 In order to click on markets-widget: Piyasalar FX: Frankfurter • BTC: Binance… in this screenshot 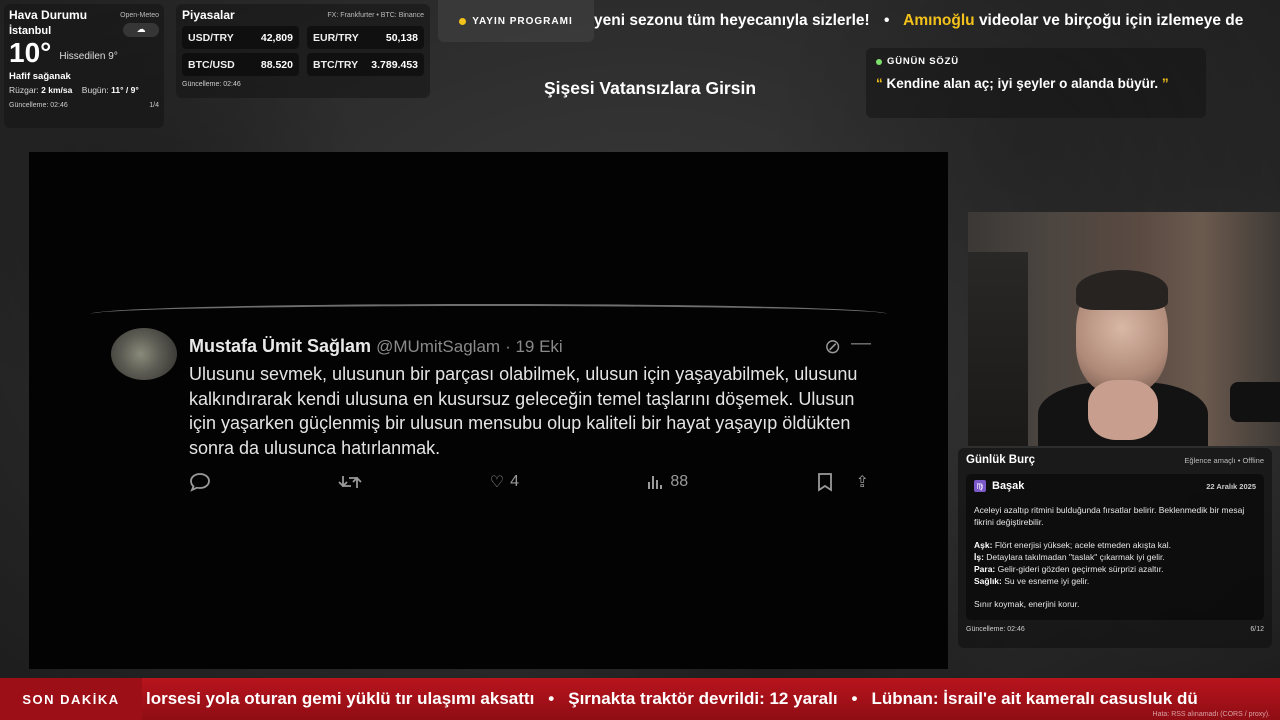, I will do `click(303, 51)`.